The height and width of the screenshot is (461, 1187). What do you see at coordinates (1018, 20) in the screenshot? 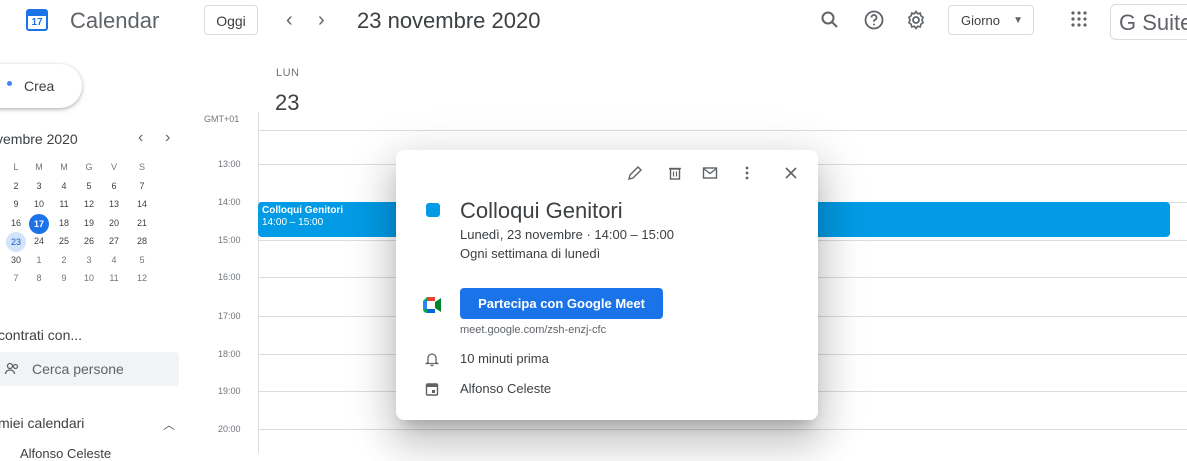
I see `caret-down-icon: ▼` at bounding box center [1018, 20].